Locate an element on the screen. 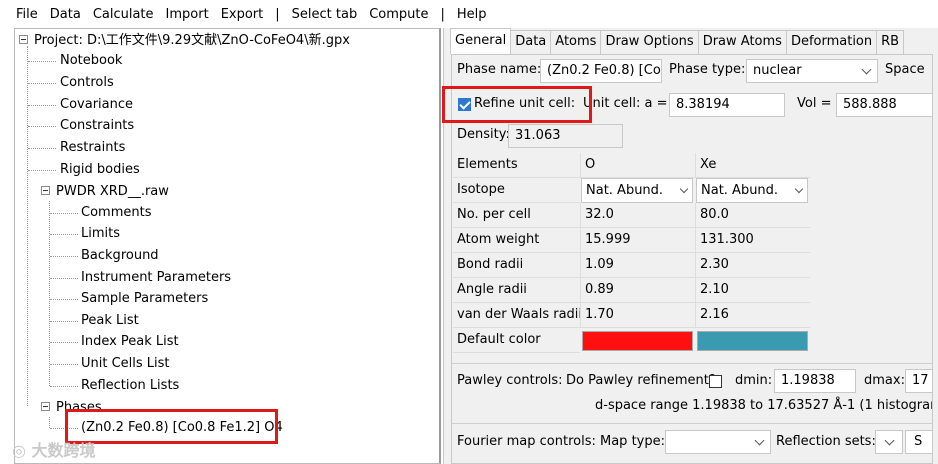  tree-item-controls: Controls is located at coordinates (87, 83).